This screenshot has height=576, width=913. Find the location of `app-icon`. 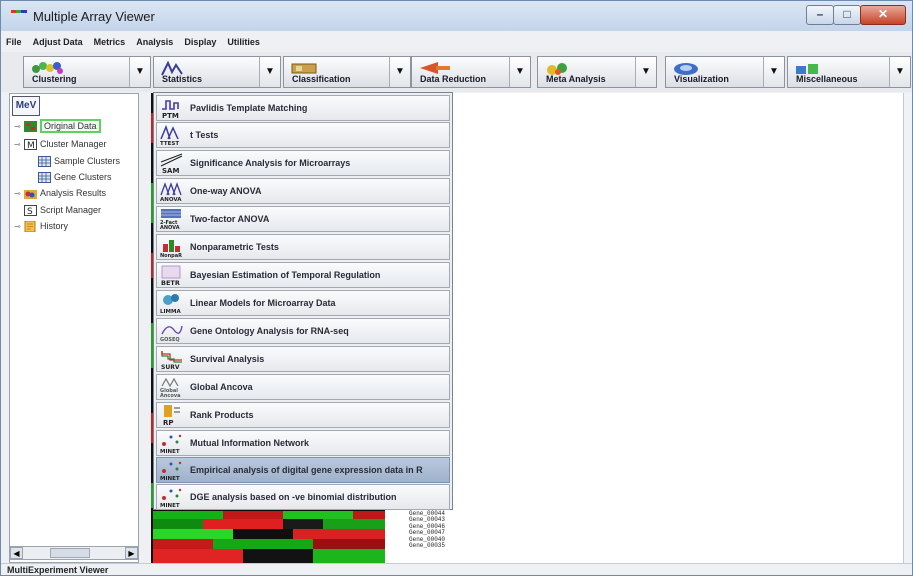

app-icon is located at coordinates (19, 11).